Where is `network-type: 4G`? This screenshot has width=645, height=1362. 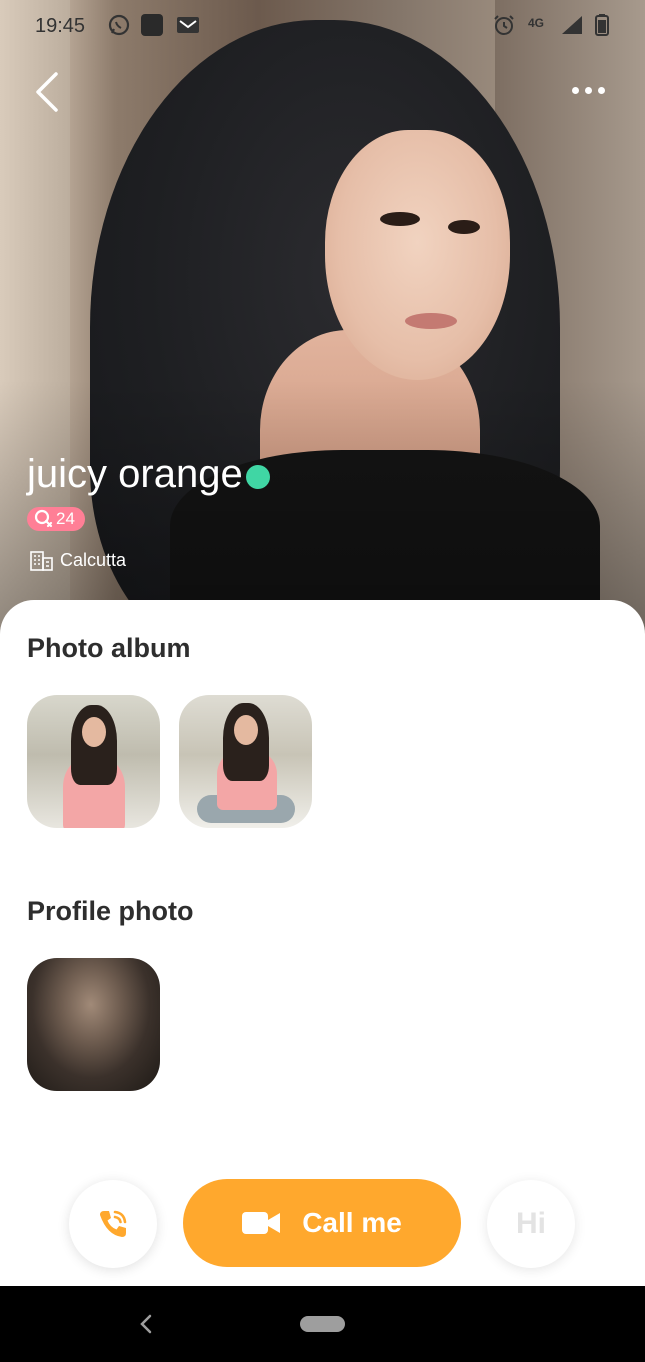
network-type: 4G is located at coordinates (536, 23).